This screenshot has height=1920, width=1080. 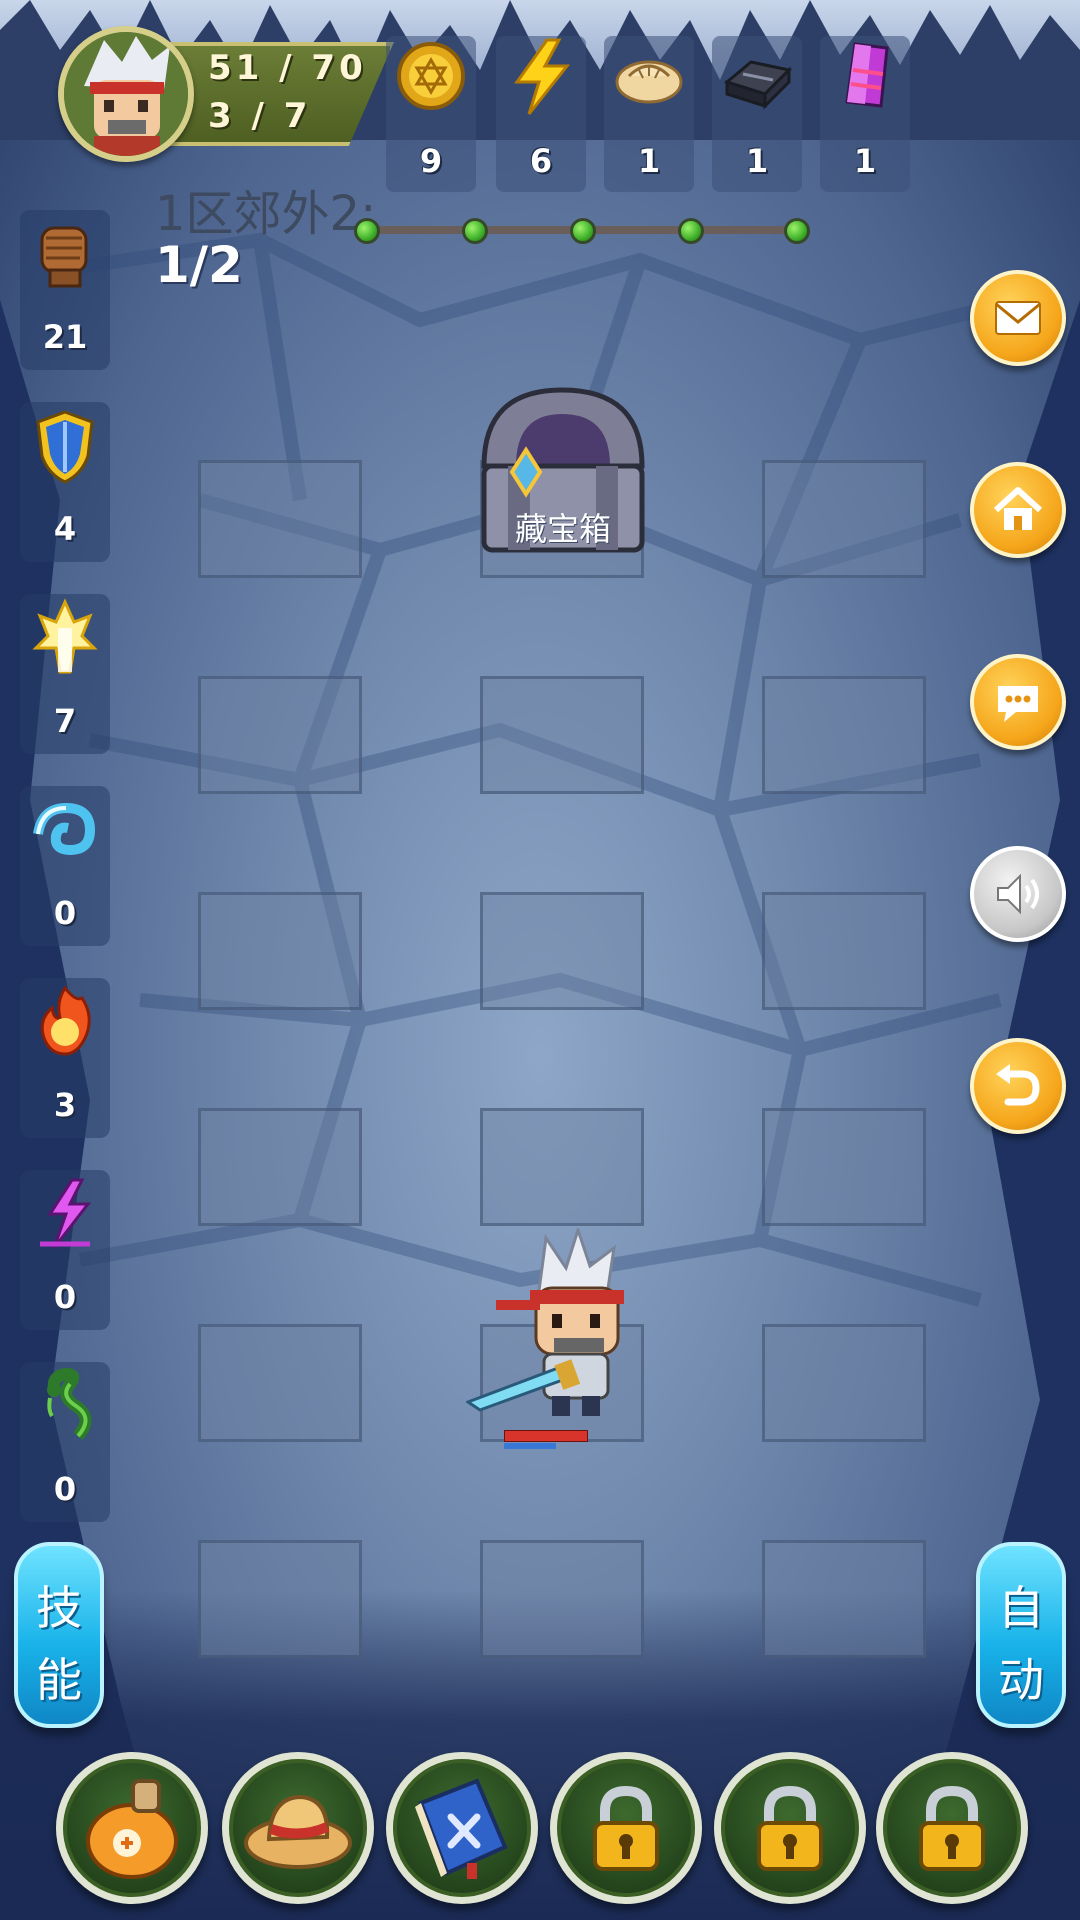 What do you see at coordinates (431, 161) in the screenshot?
I see `gold-count: 9` at bounding box center [431, 161].